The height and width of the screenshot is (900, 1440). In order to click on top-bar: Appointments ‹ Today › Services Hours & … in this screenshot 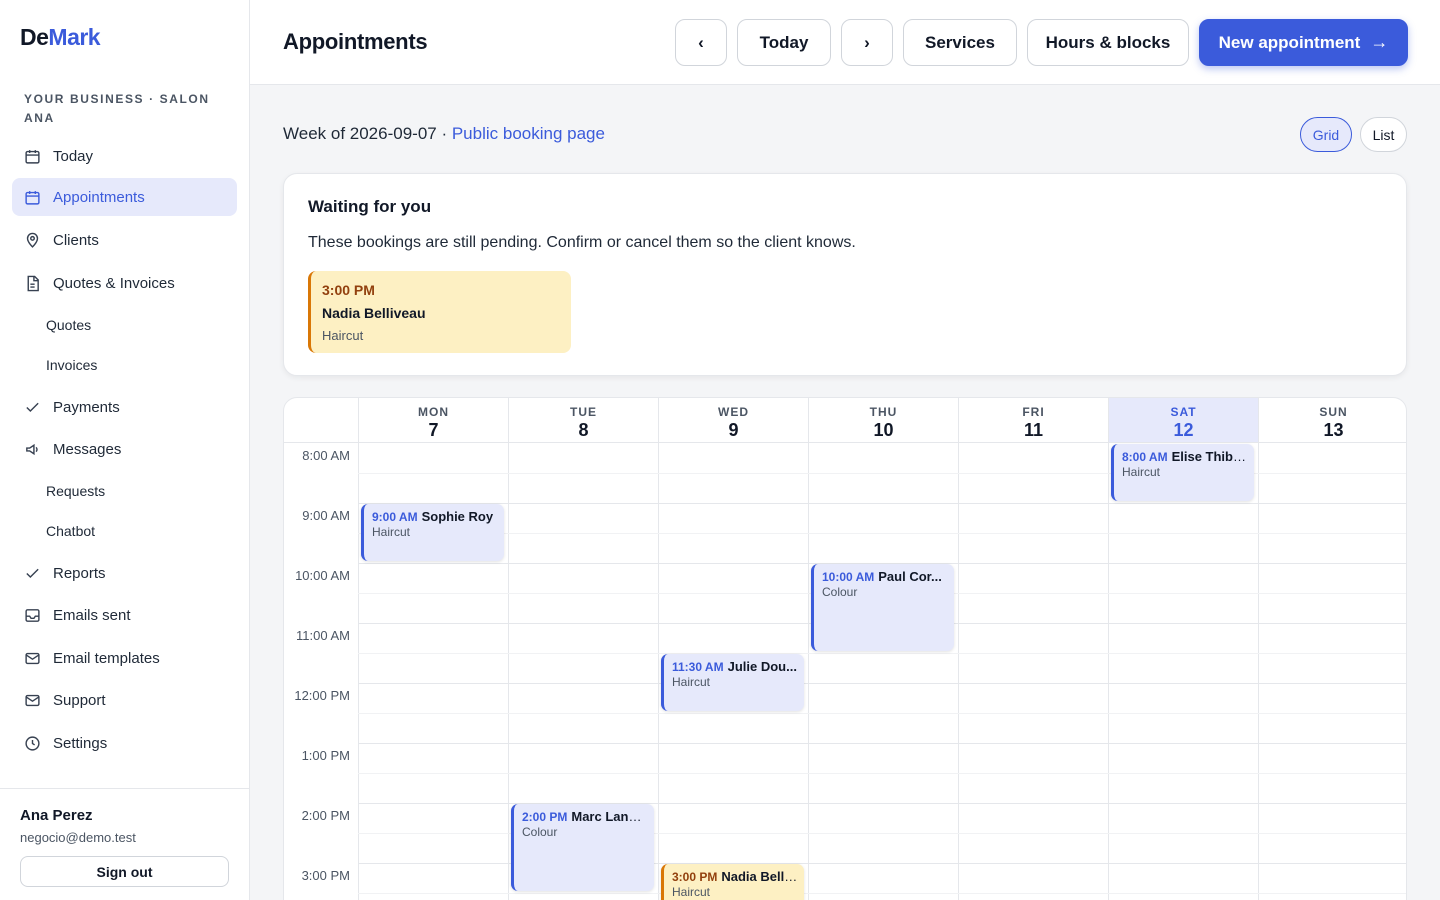, I will do `click(845, 42)`.